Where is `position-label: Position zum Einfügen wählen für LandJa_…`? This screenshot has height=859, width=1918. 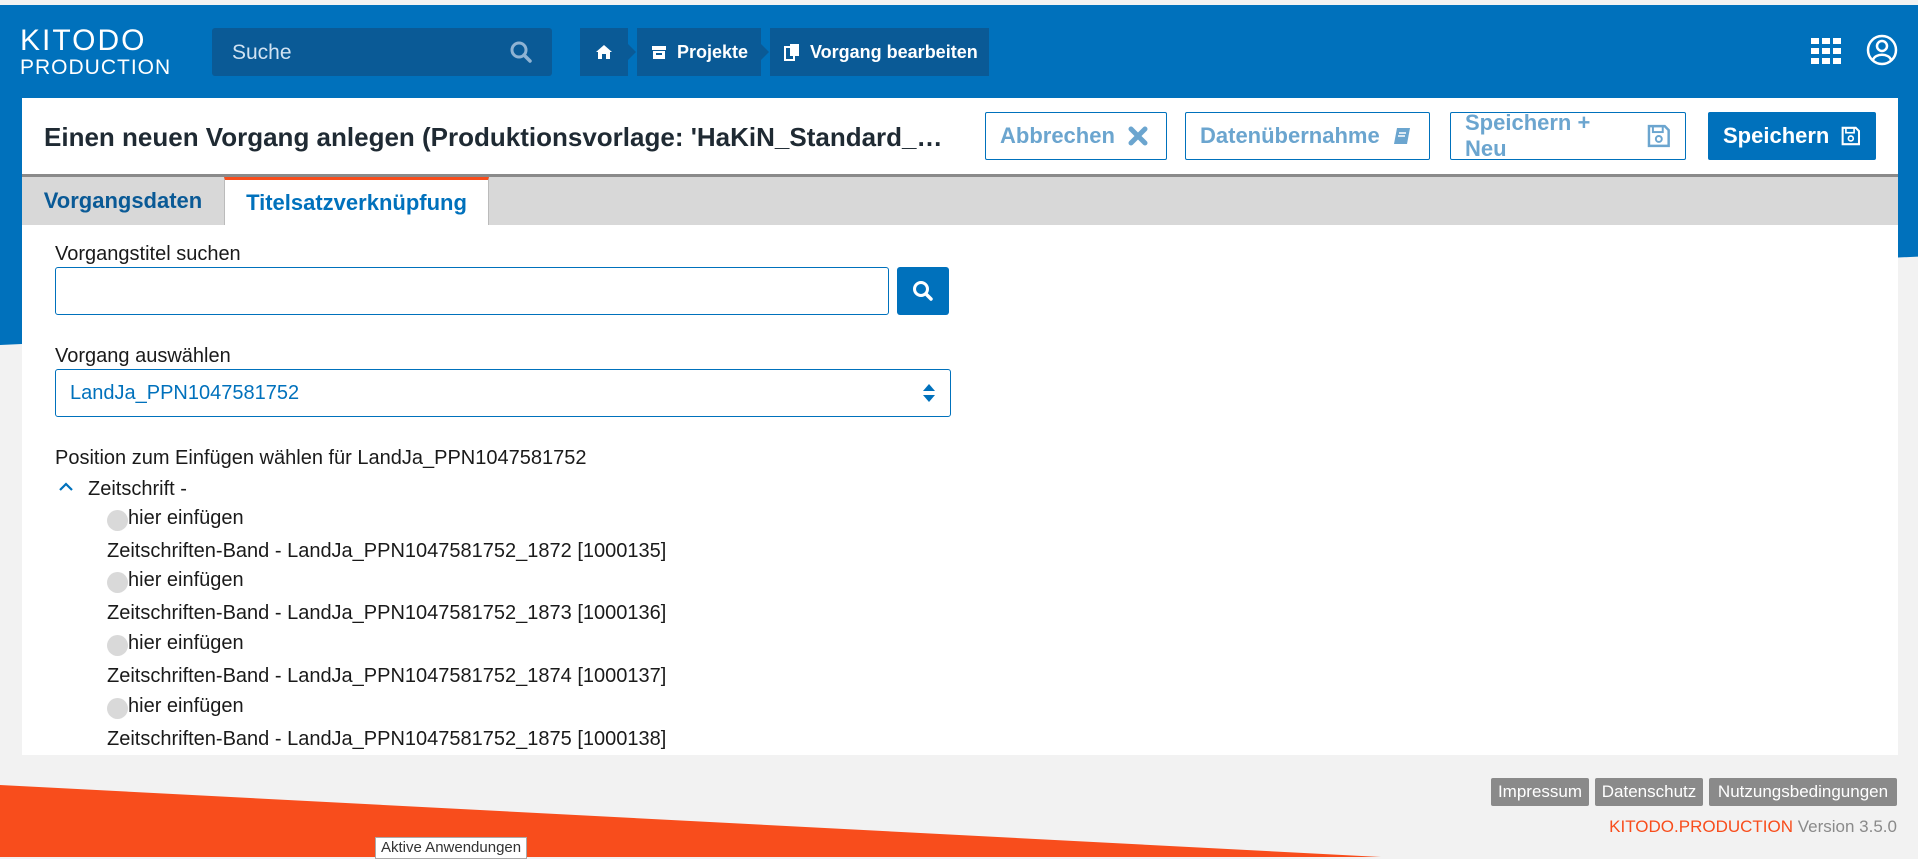 position-label: Position zum Einfügen wählen für LandJa_… is located at coordinates (321, 458).